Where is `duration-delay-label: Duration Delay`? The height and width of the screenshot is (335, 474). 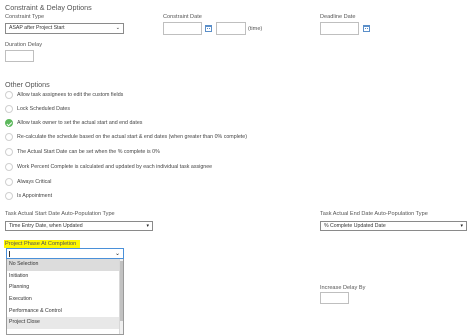 duration-delay-label: Duration Delay is located at coordinates (23, 45).